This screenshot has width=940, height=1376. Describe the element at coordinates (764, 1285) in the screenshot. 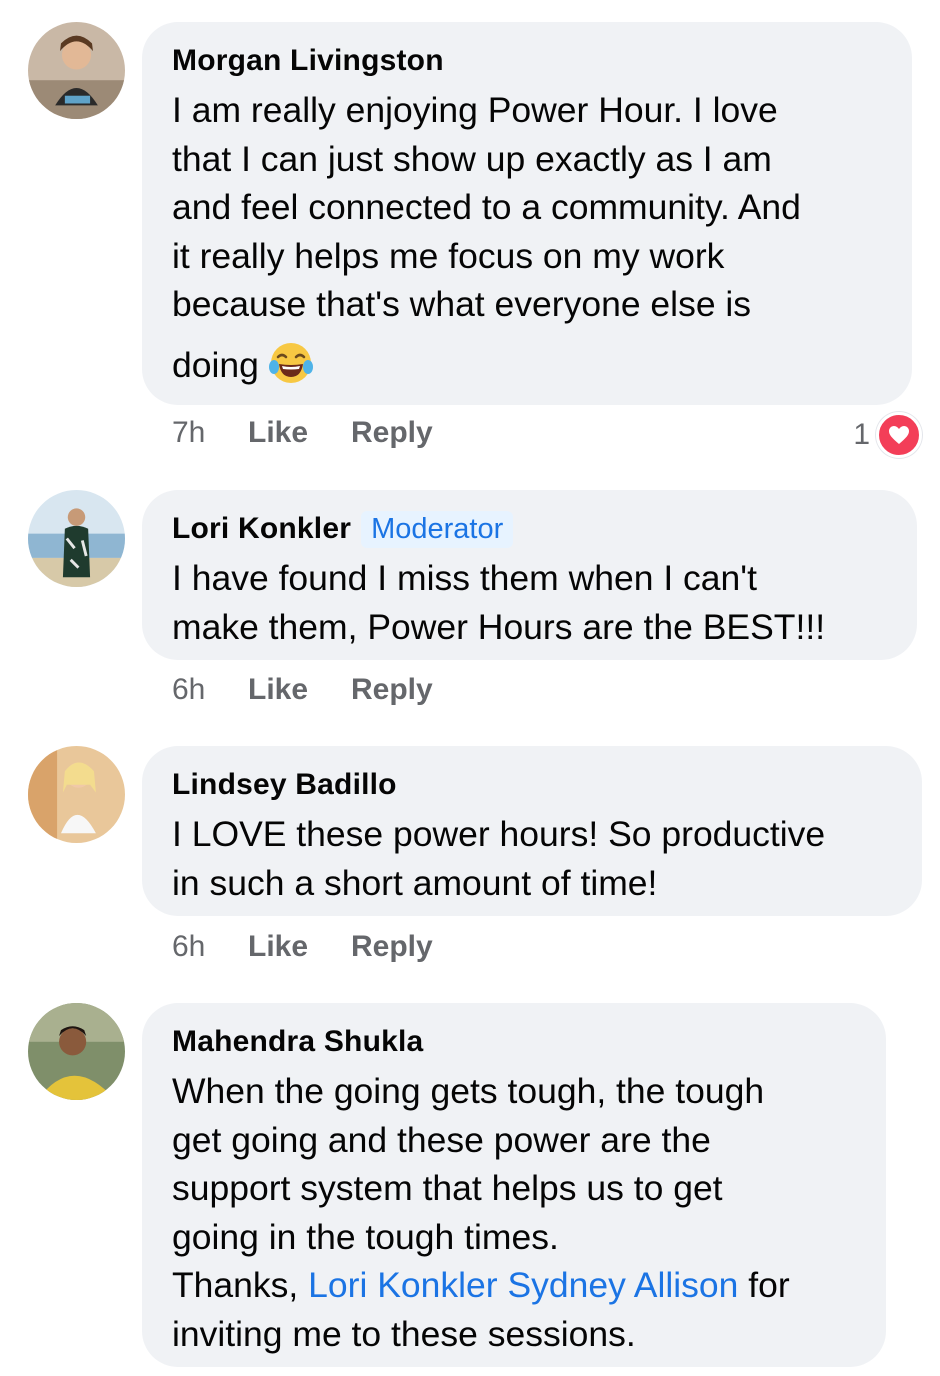

I see `comment-text-fragment: for` at that location.